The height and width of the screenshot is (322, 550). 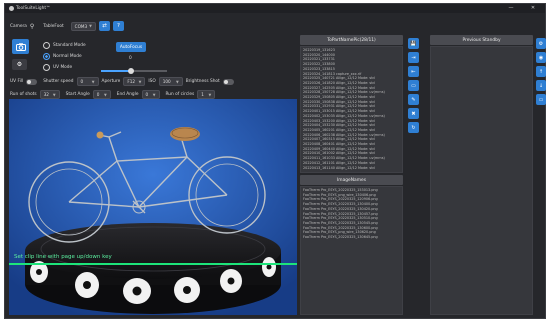 I want to click on close-button: ✕, so click(x=533, y=8).